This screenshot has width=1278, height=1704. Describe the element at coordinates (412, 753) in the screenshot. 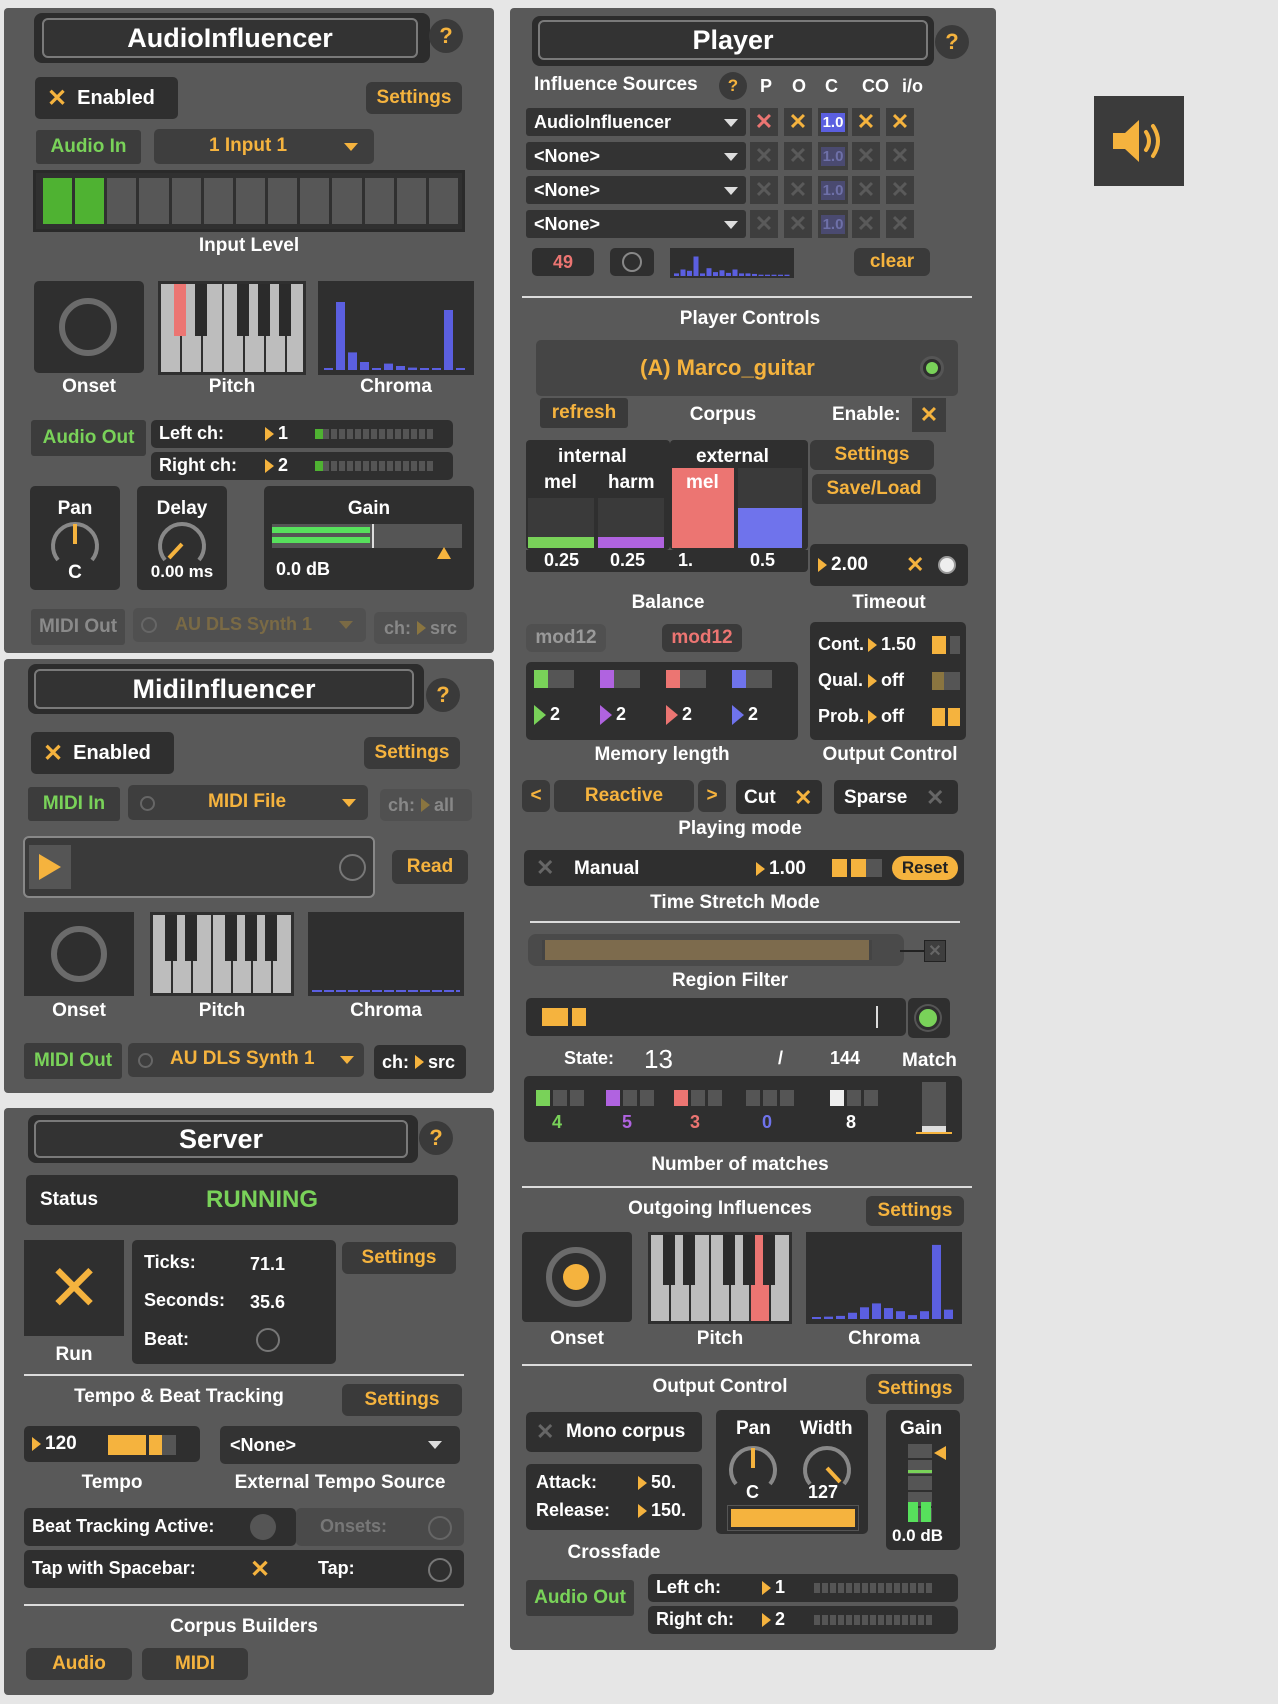

I see `midi-settings-button: Settings` at that location.